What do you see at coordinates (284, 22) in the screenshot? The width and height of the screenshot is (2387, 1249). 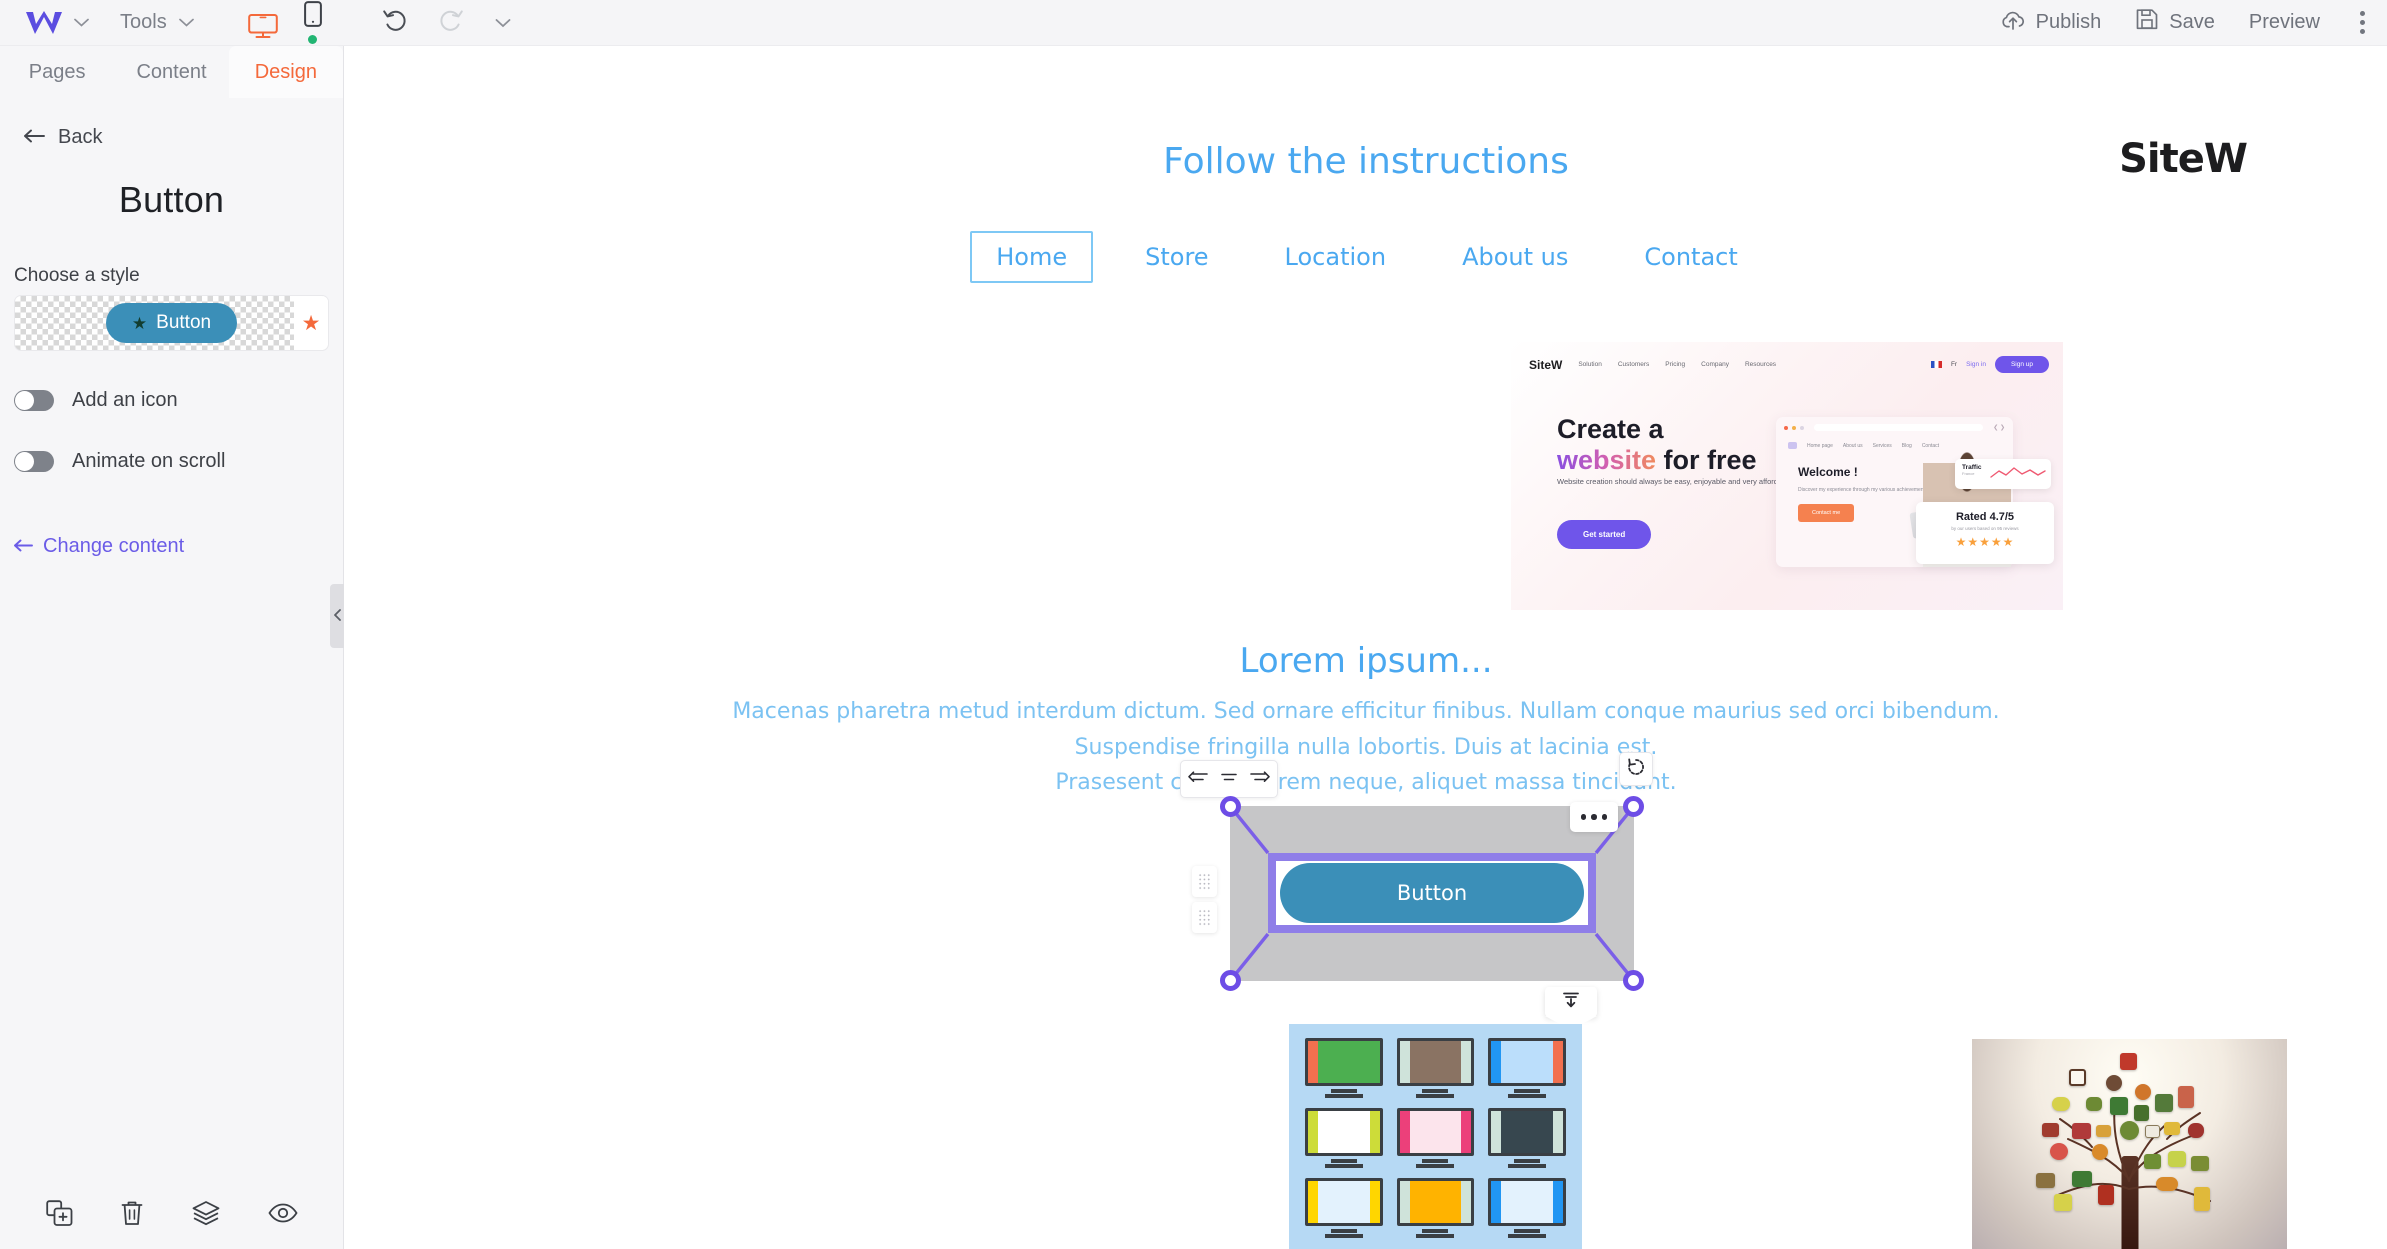 I see `device-toggle-group` at bounding box center [284, 22].